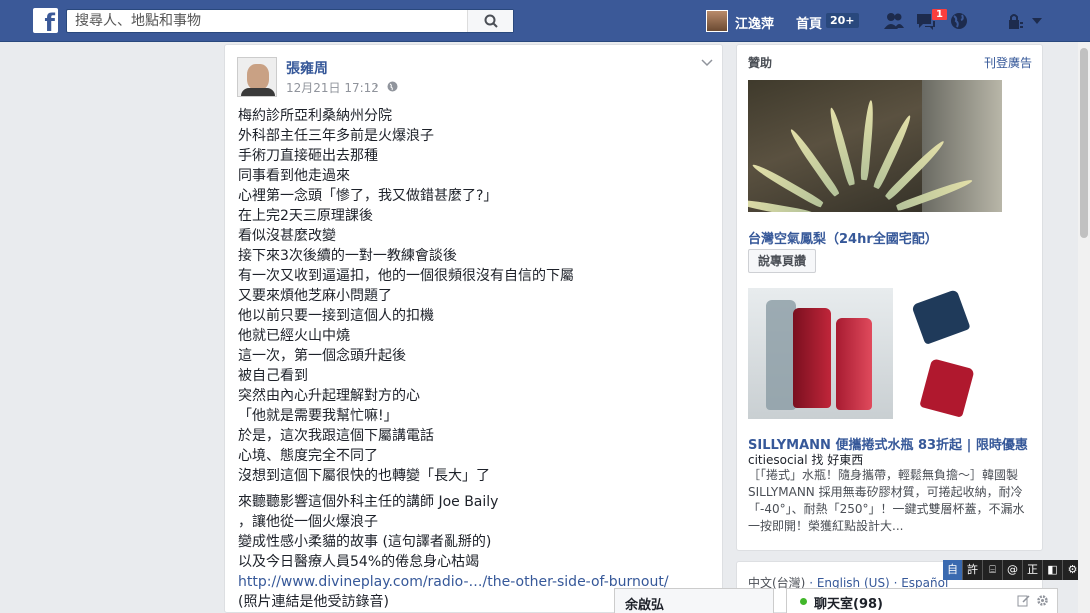  Describe the element at coordinates (820, 353) in the screenshot. I see `ad-image-bottles` at that location.